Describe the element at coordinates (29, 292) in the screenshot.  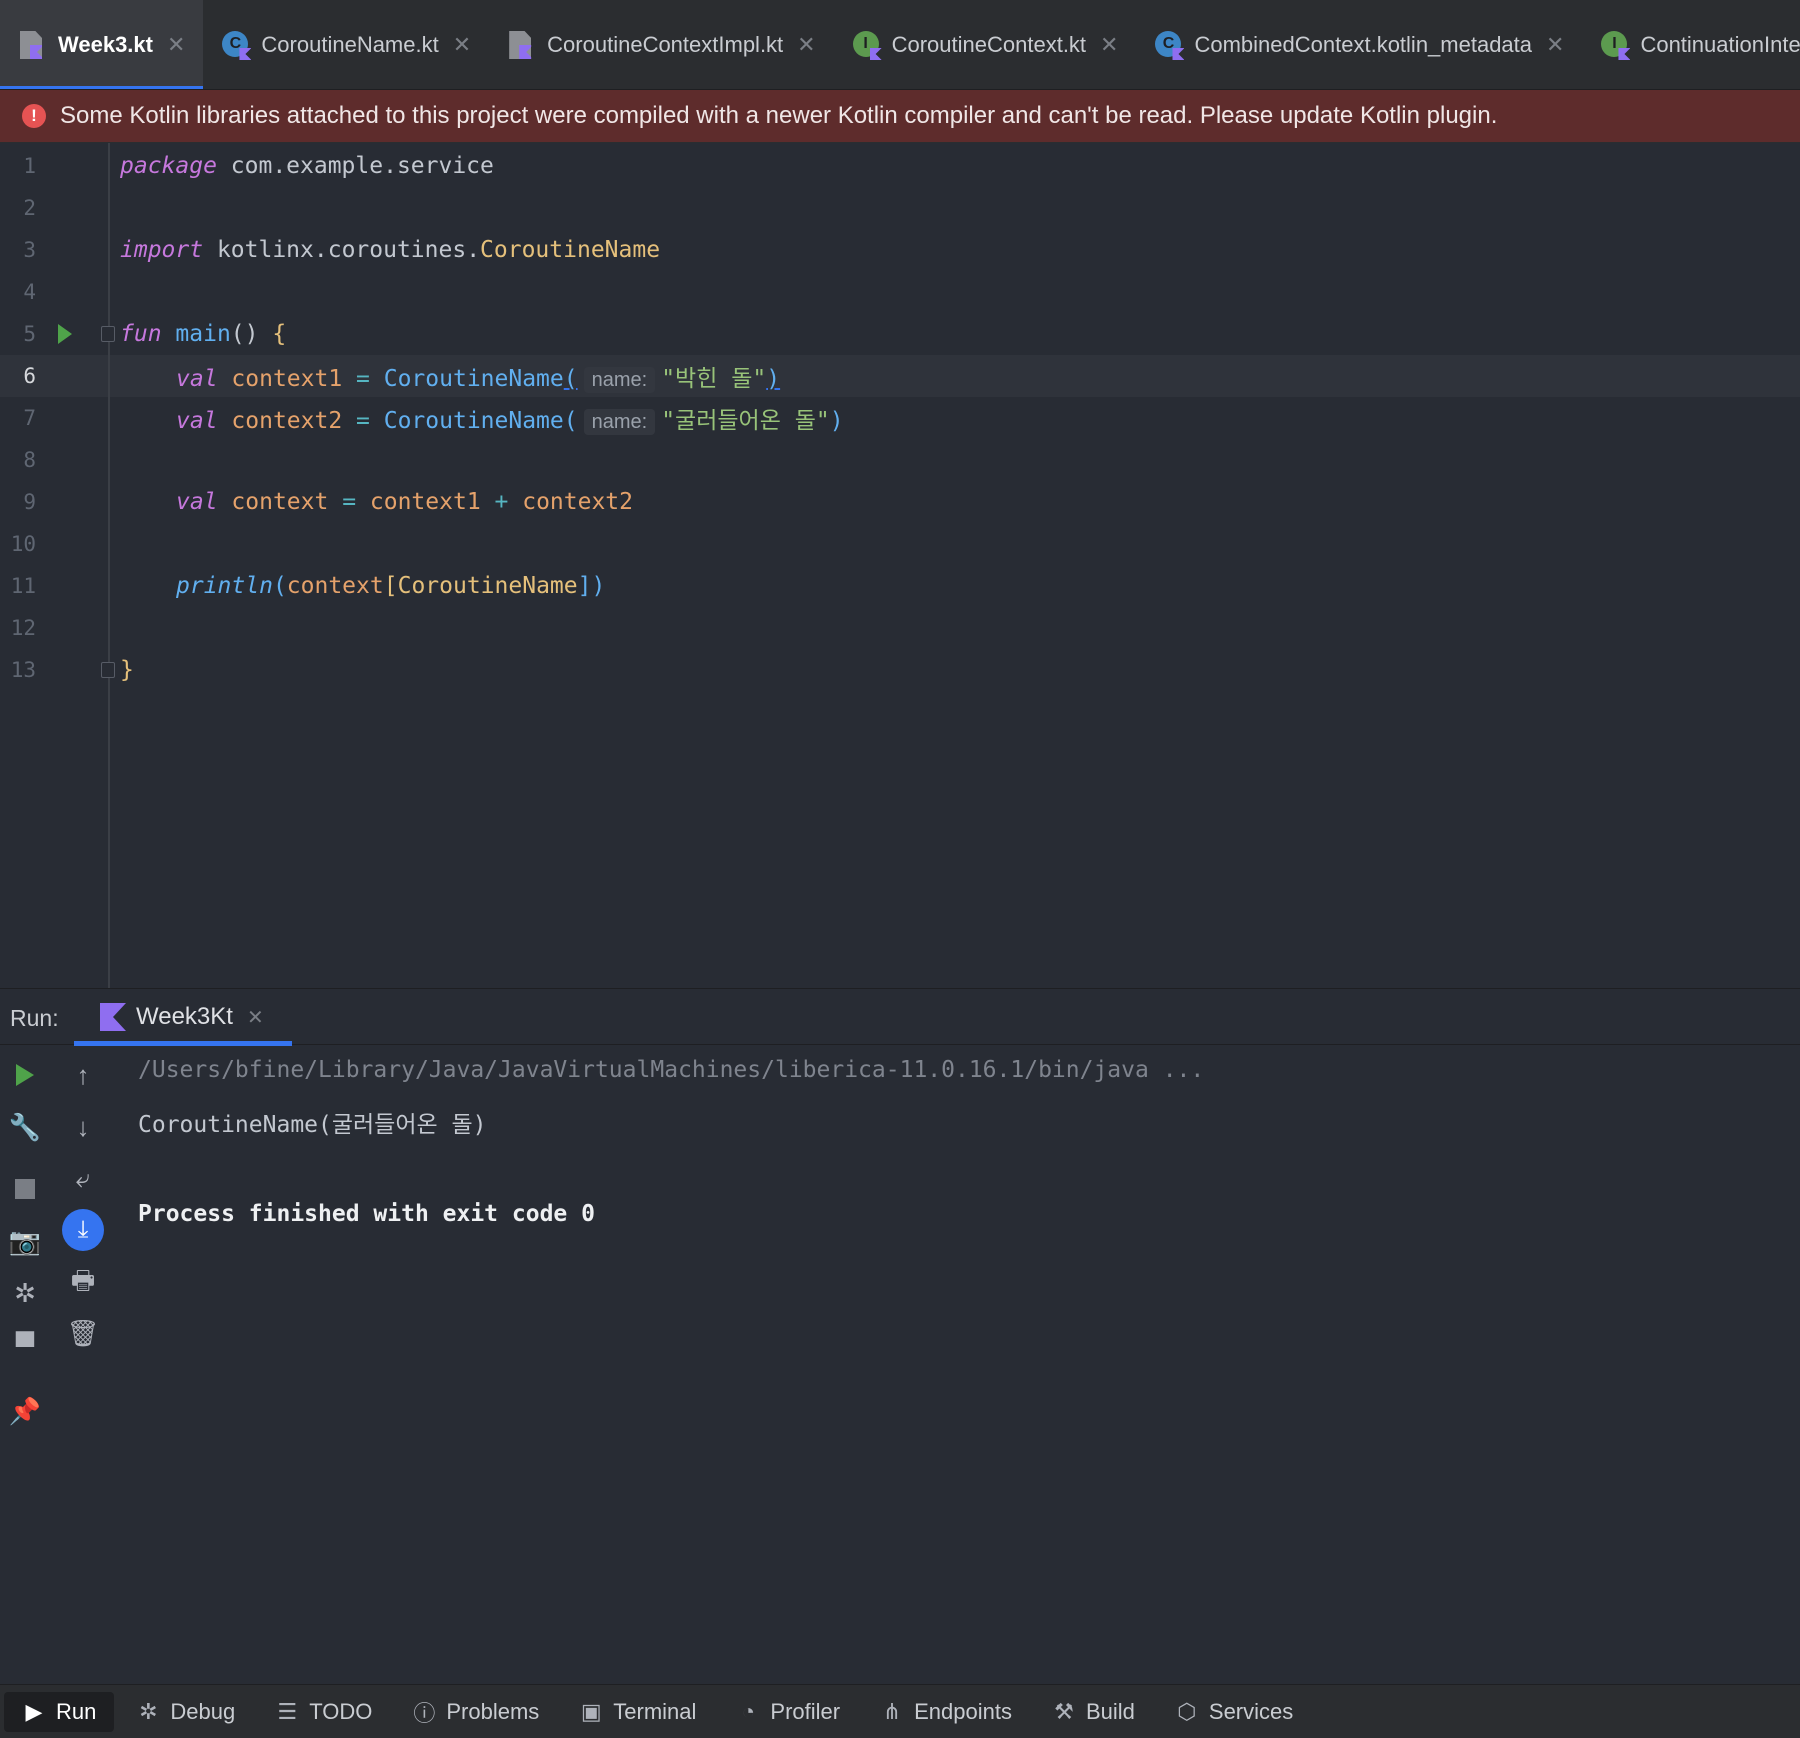
I see `line-number: 4` at that location.